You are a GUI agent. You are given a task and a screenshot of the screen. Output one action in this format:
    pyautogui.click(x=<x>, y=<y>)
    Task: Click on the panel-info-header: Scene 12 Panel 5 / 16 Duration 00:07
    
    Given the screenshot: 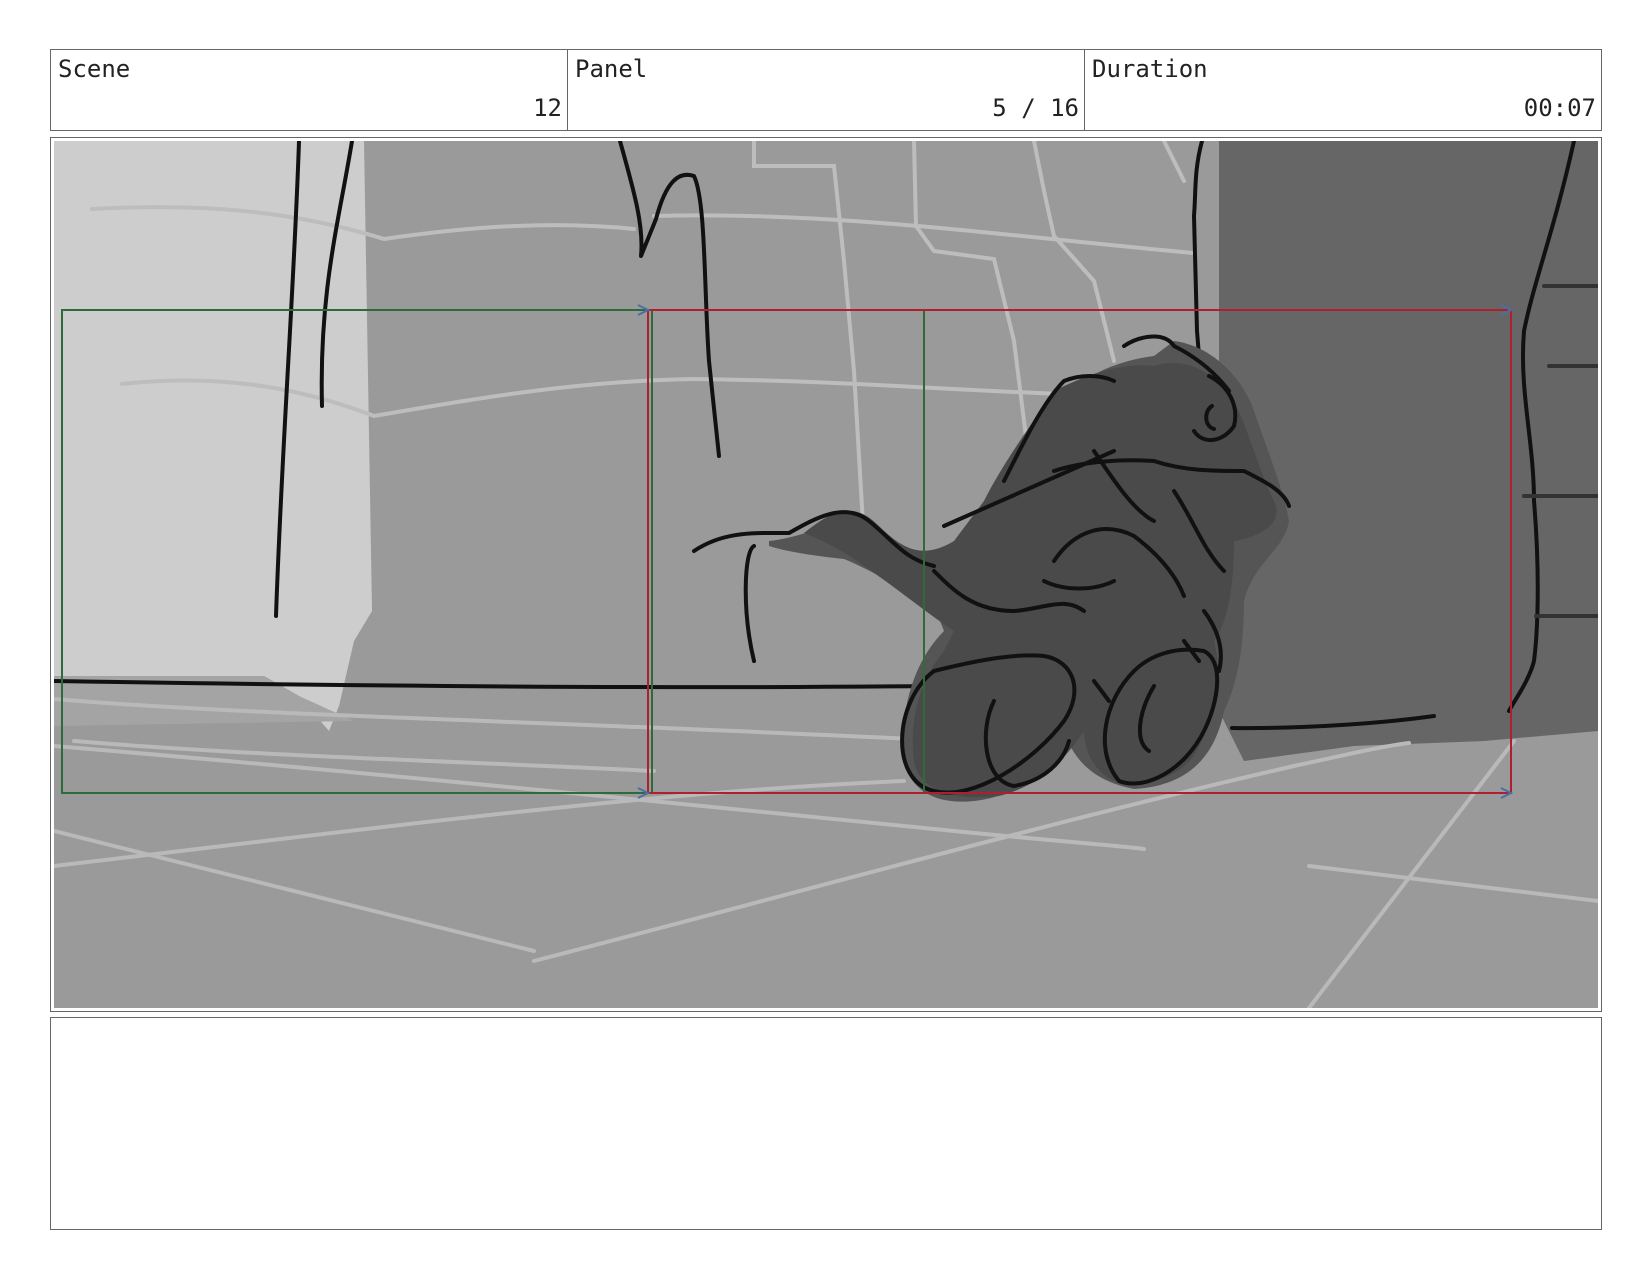 What is the action you would take?
    pyautogui.click(x=826, y=90)
    